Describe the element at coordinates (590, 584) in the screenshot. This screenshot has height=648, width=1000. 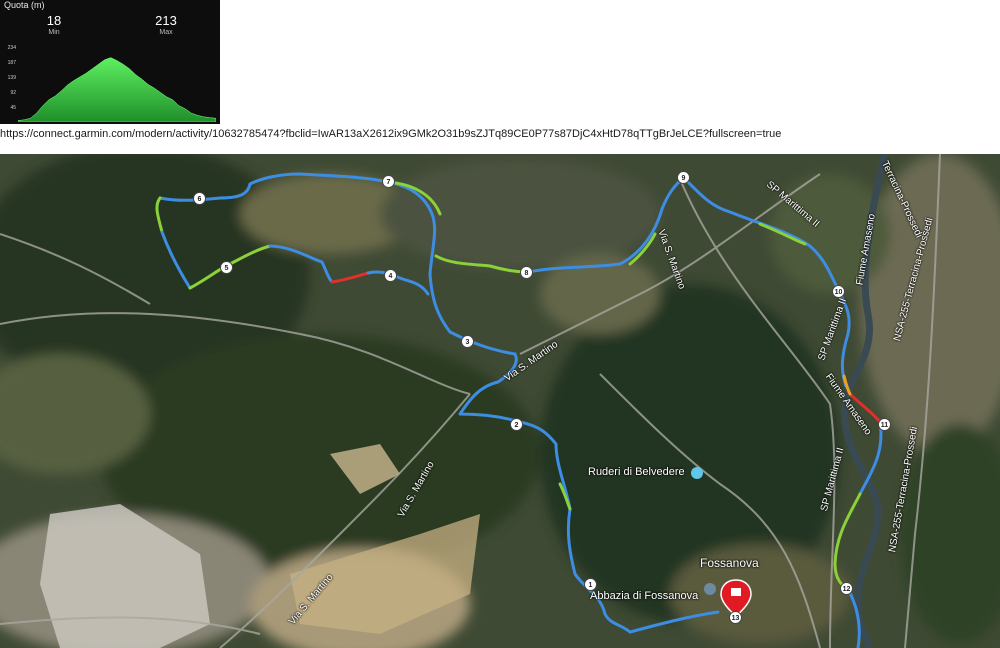
I see `waypoint-marker: 1` at that location.